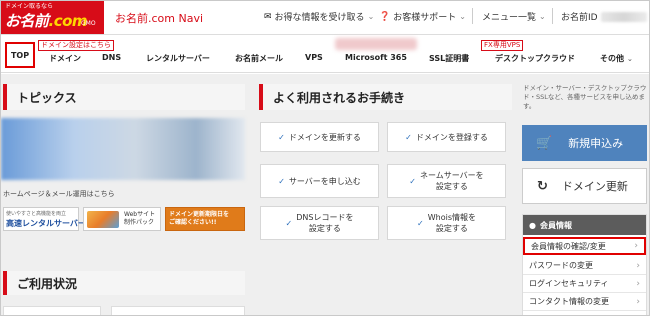  I want to click on nav-item-ssl: SSL証明書, so click(449, 58).